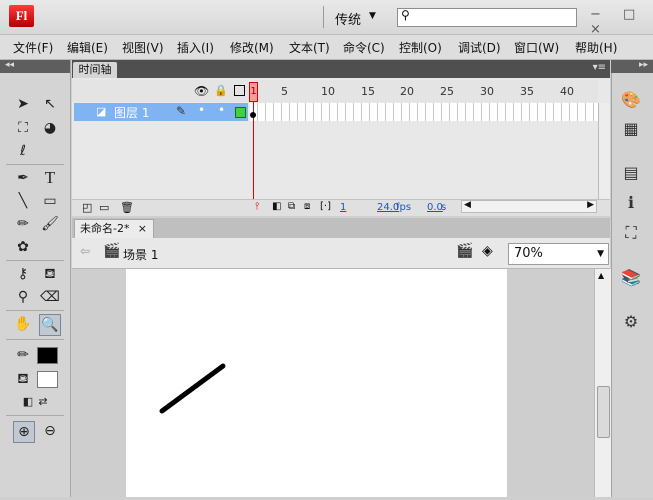  What do you see at coordinates (487, 91) in the screenshot?
I see `frame-tick: 30` at bounding box center [487, 91].